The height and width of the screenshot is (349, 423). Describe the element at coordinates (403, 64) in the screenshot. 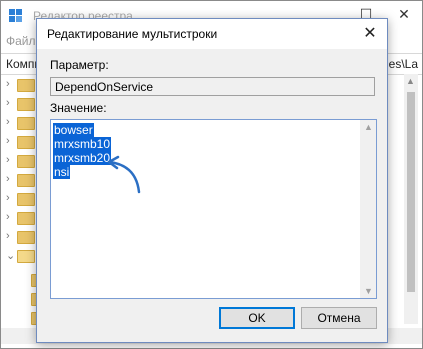

I see `address-right-text: es\La` at that location.